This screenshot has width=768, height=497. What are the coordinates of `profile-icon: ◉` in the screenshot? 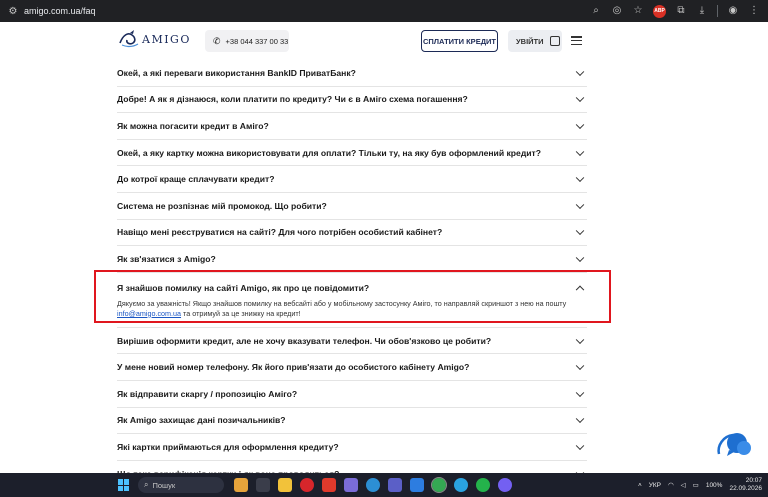 It's located at (733, 11).